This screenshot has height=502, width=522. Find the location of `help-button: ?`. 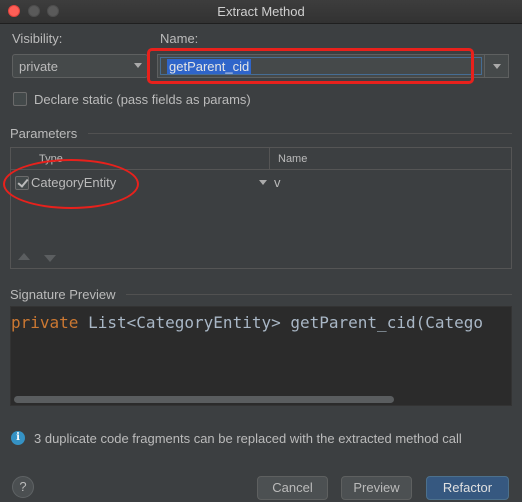

help-button: ? is located at coordinates (23, 487).